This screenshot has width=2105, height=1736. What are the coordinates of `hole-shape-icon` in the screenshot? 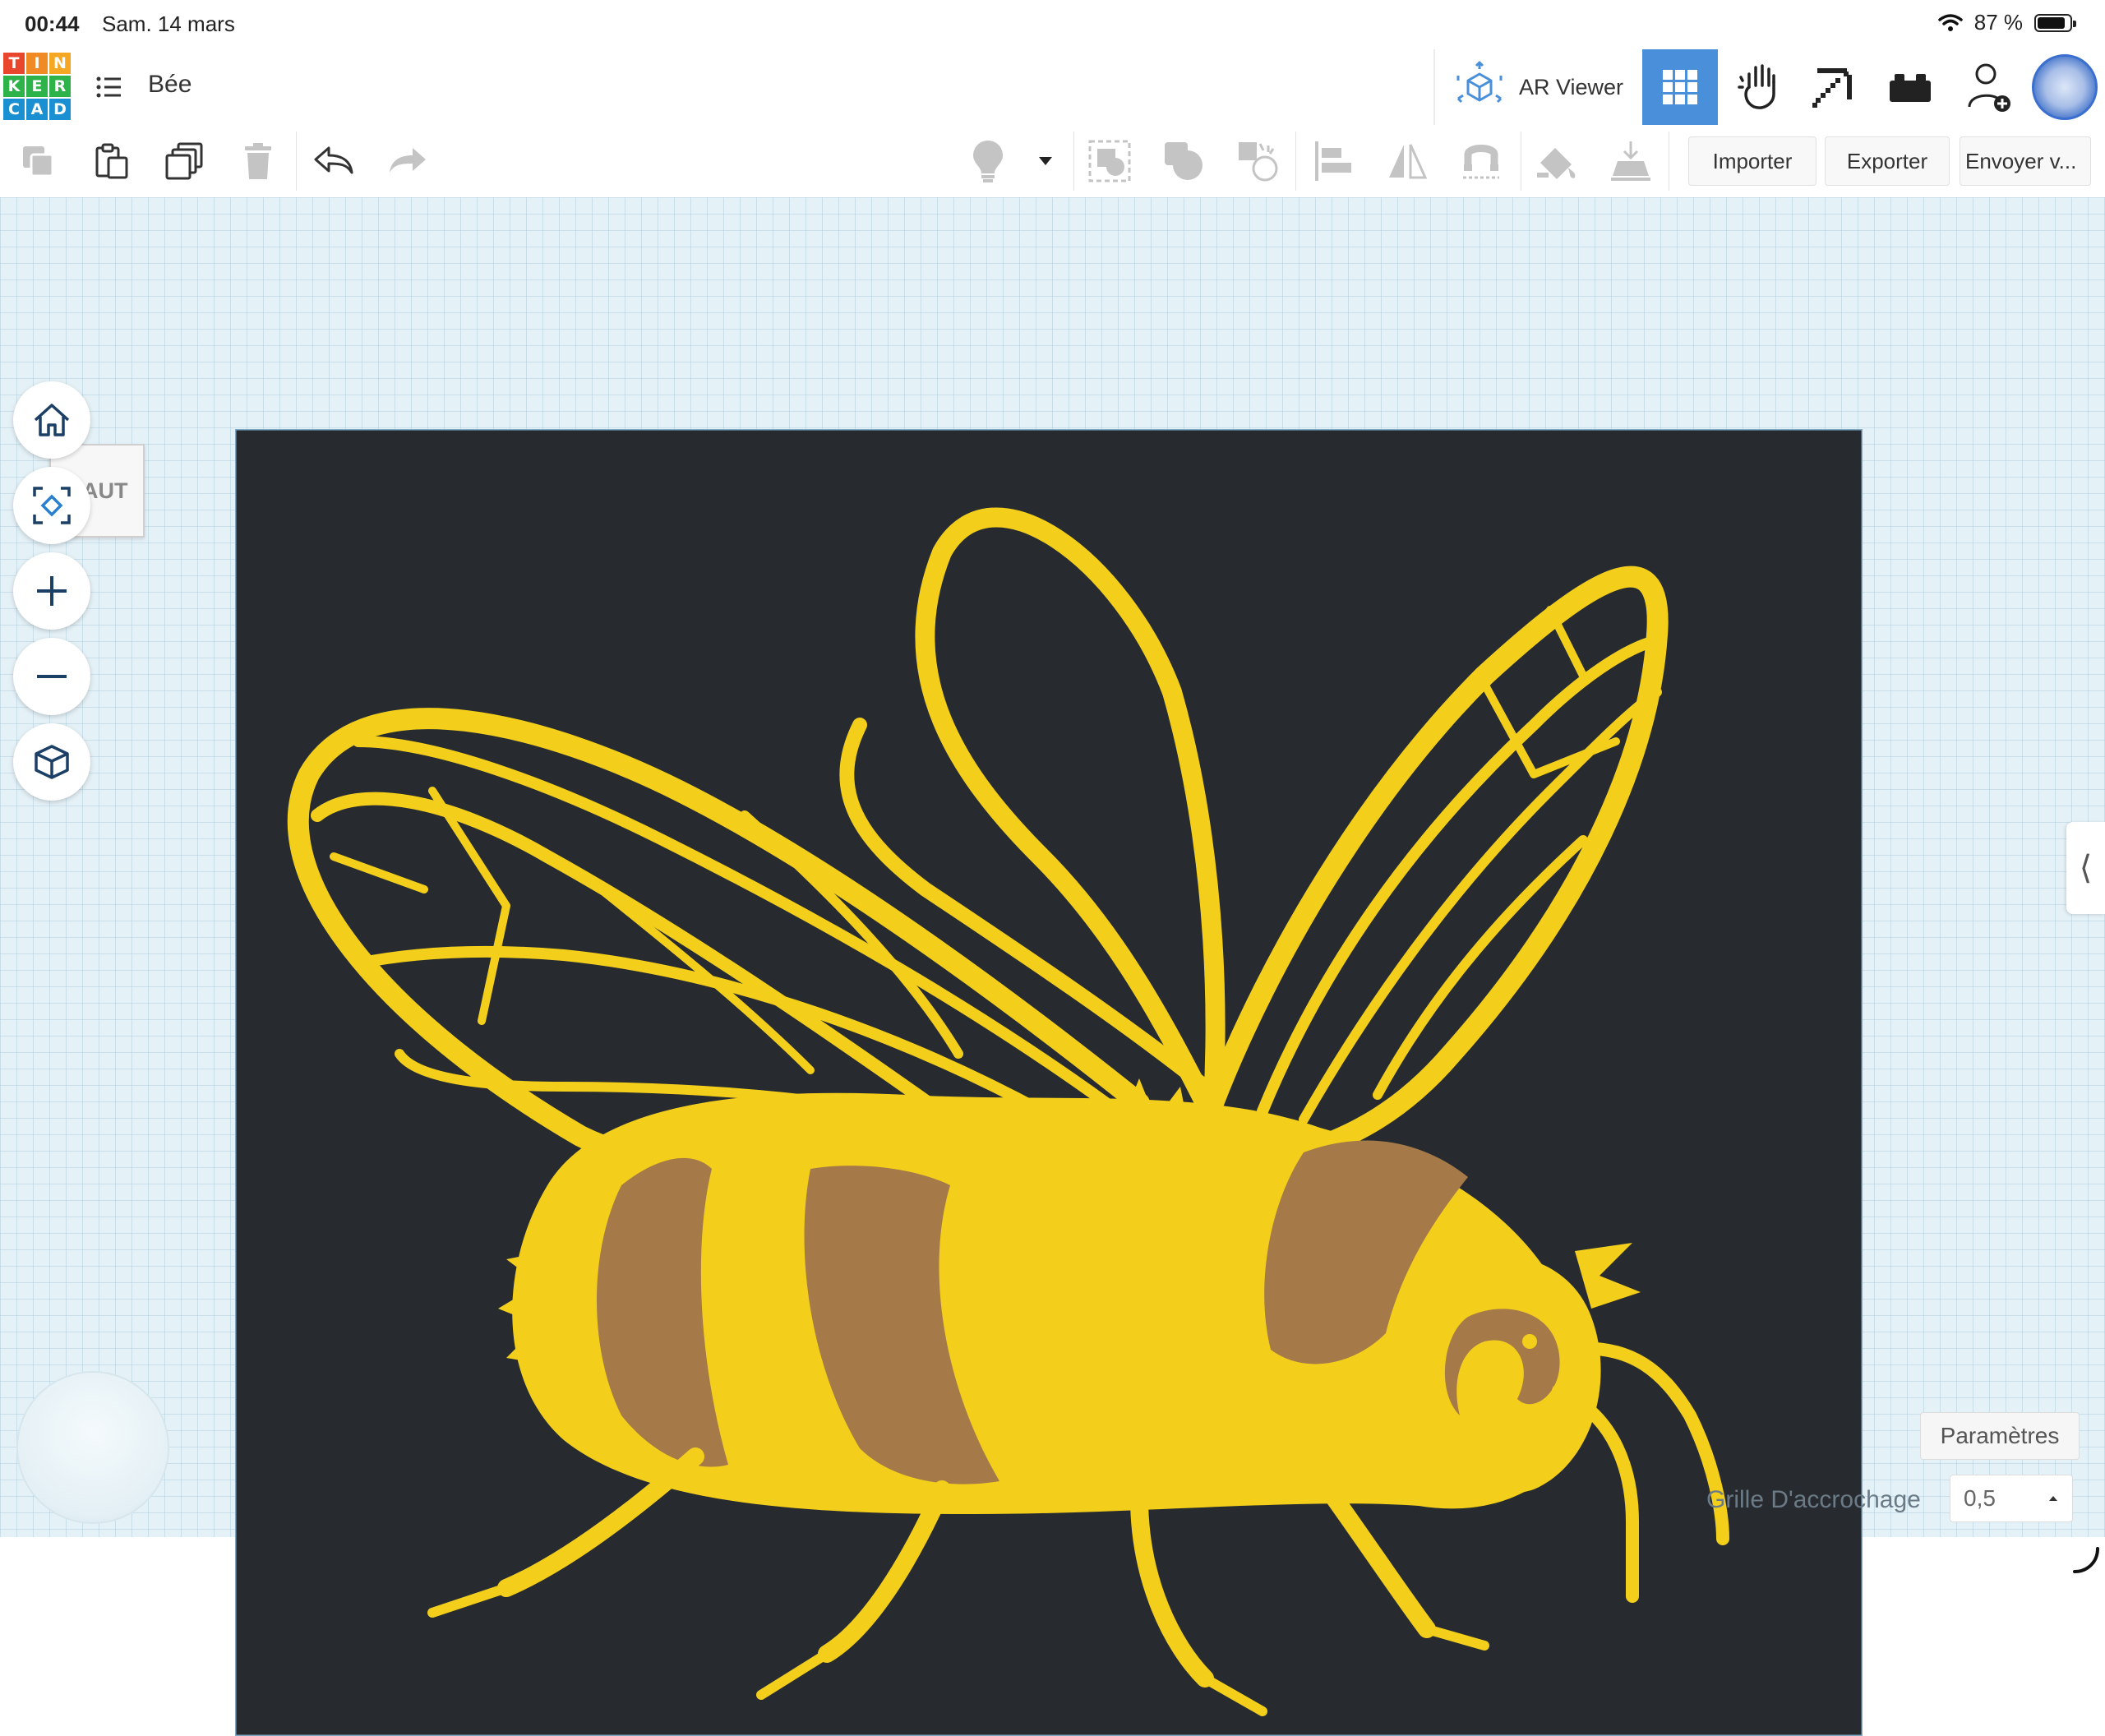 It's located at (1258, 162).